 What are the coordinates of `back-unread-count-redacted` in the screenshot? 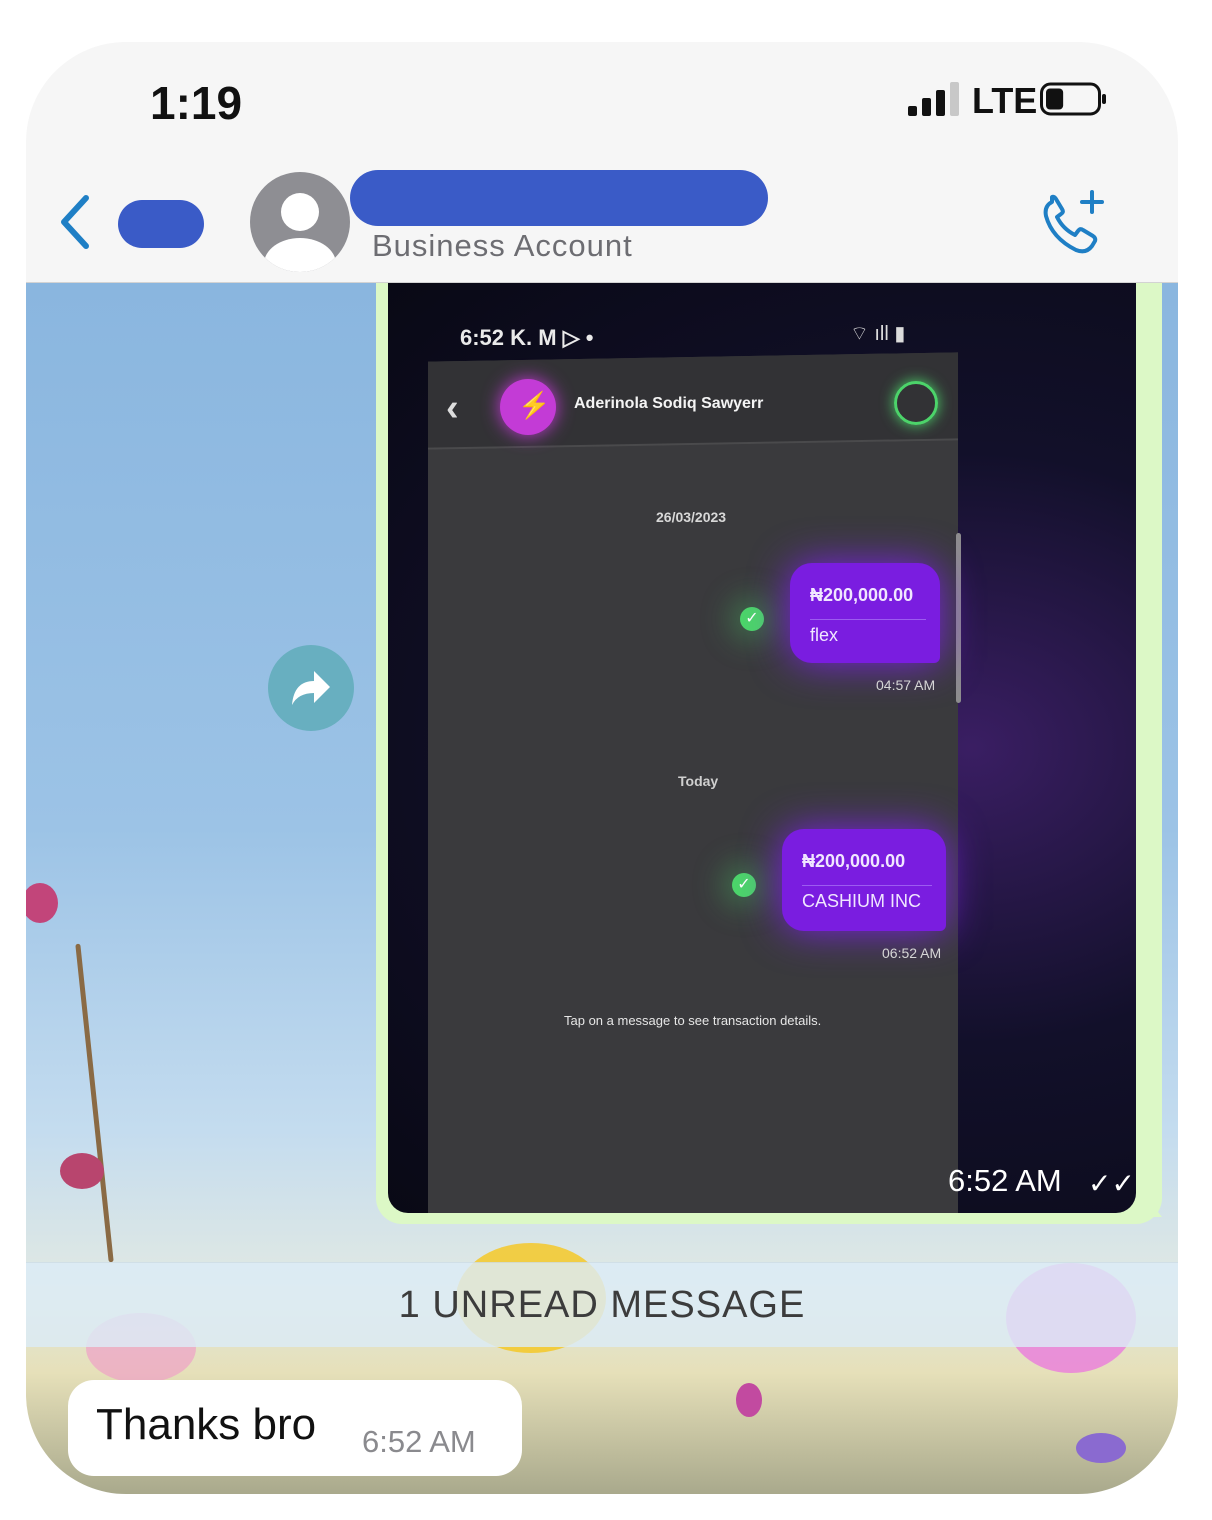 It's located at (161, 224).